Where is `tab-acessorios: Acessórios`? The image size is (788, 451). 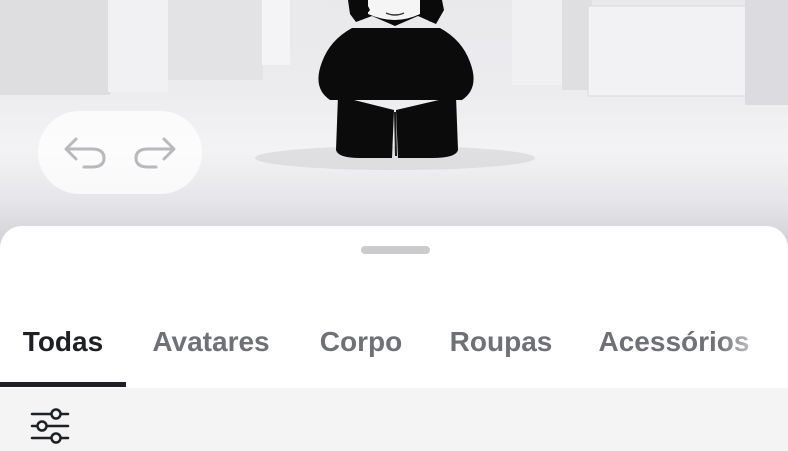 tab-acessorios: Acessórios is located at coordinates (674, 342).